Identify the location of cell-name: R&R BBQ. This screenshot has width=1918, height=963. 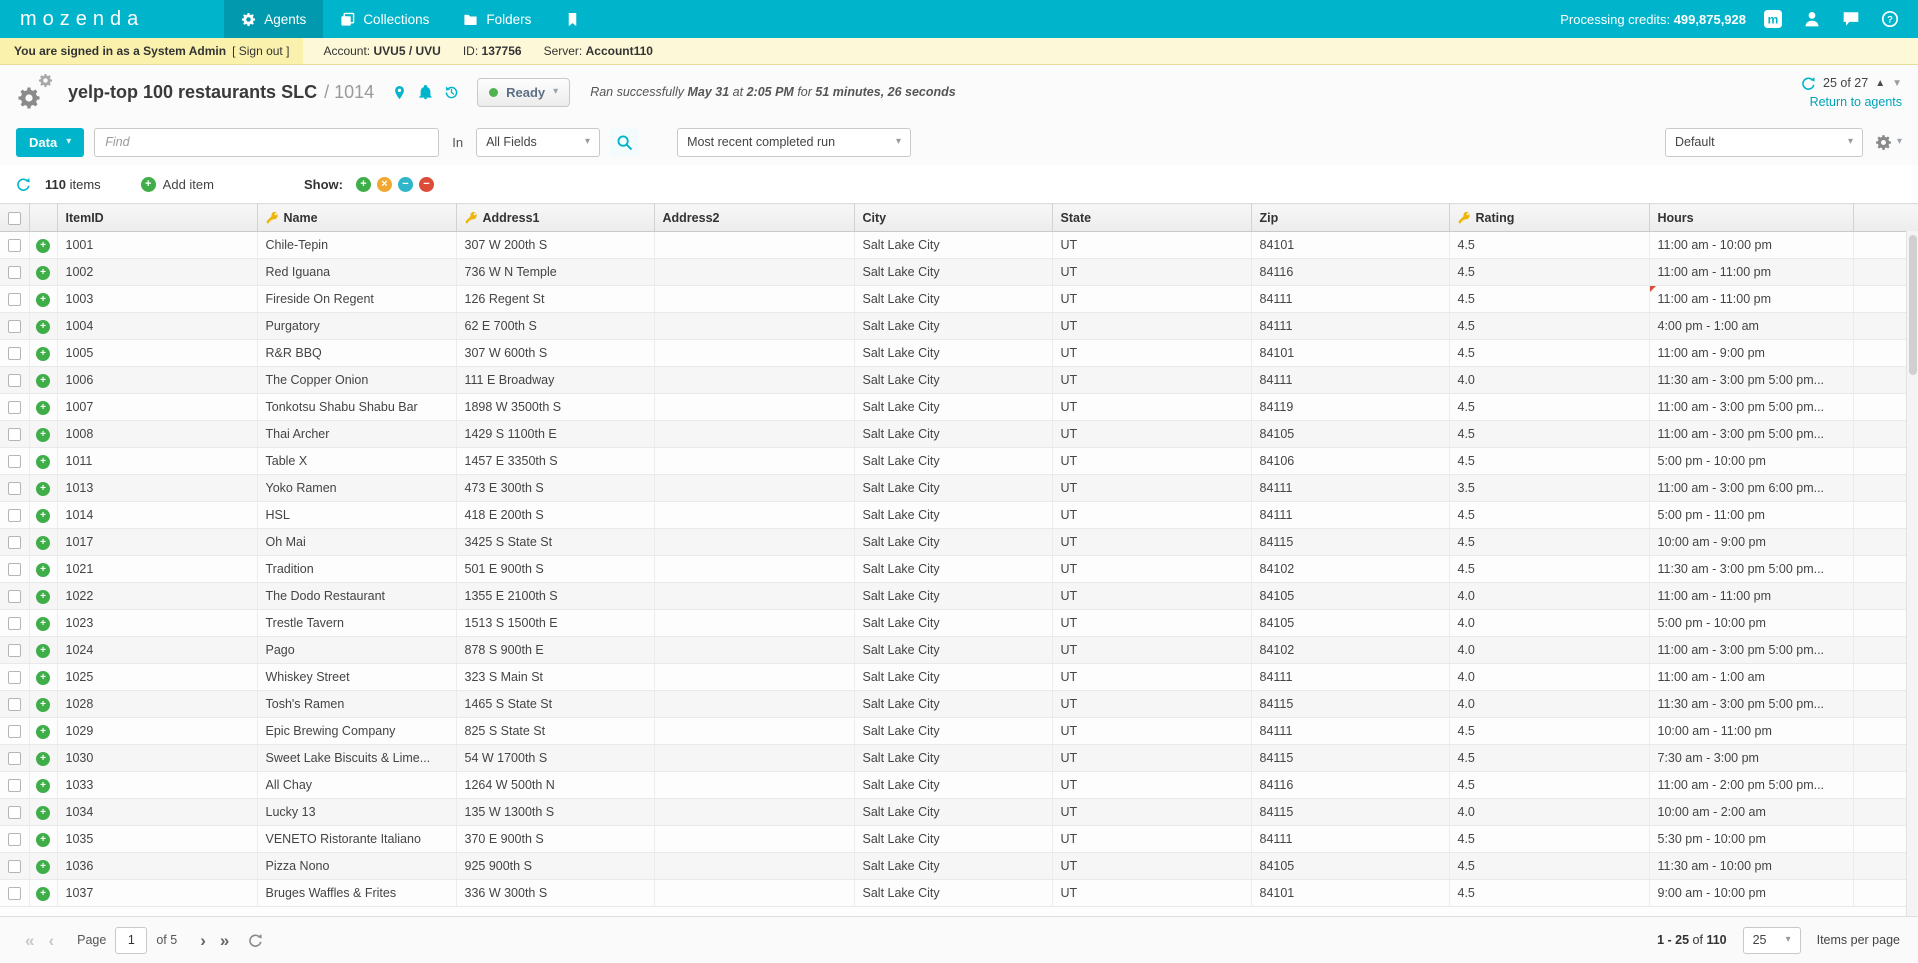
(357, 353).